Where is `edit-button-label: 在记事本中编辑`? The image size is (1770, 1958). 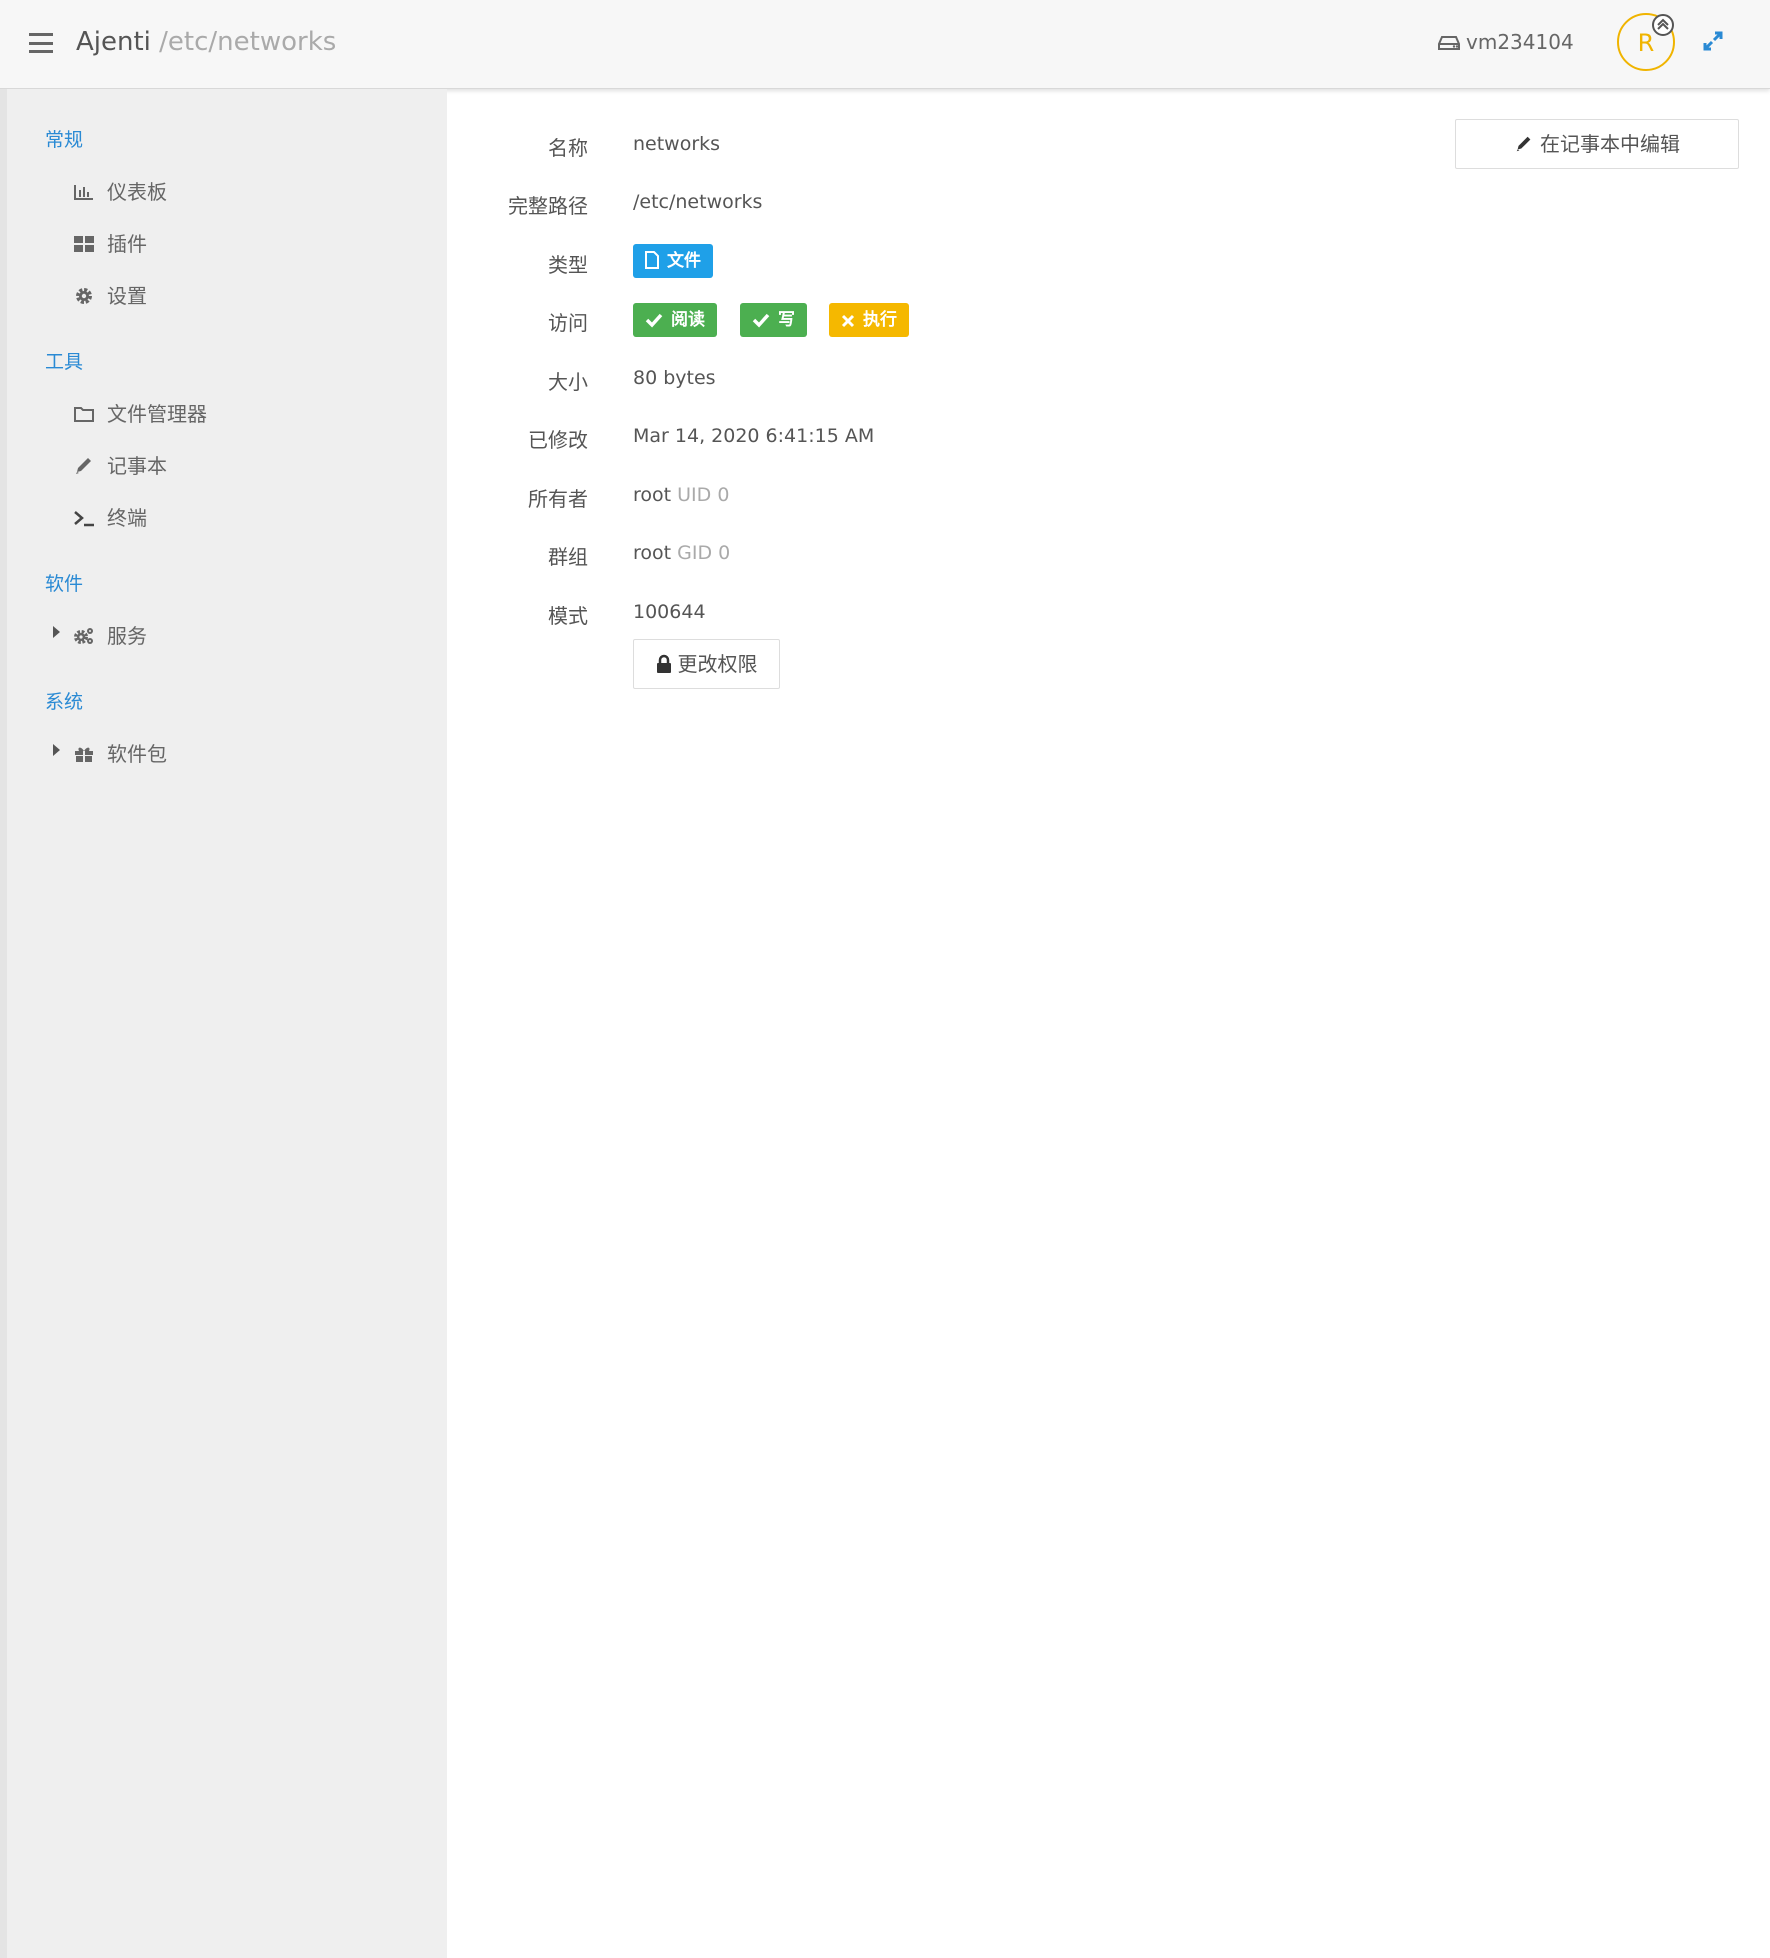
edit-button-label: 在记事本中编辑 is located at coordinates (1610, 144).